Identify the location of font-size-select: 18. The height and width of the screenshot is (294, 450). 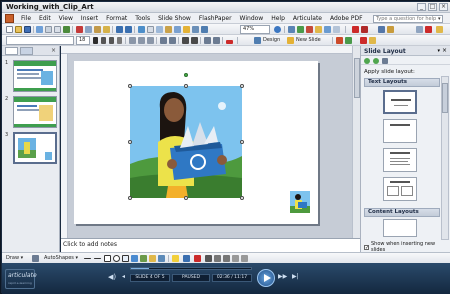
(83, 40).